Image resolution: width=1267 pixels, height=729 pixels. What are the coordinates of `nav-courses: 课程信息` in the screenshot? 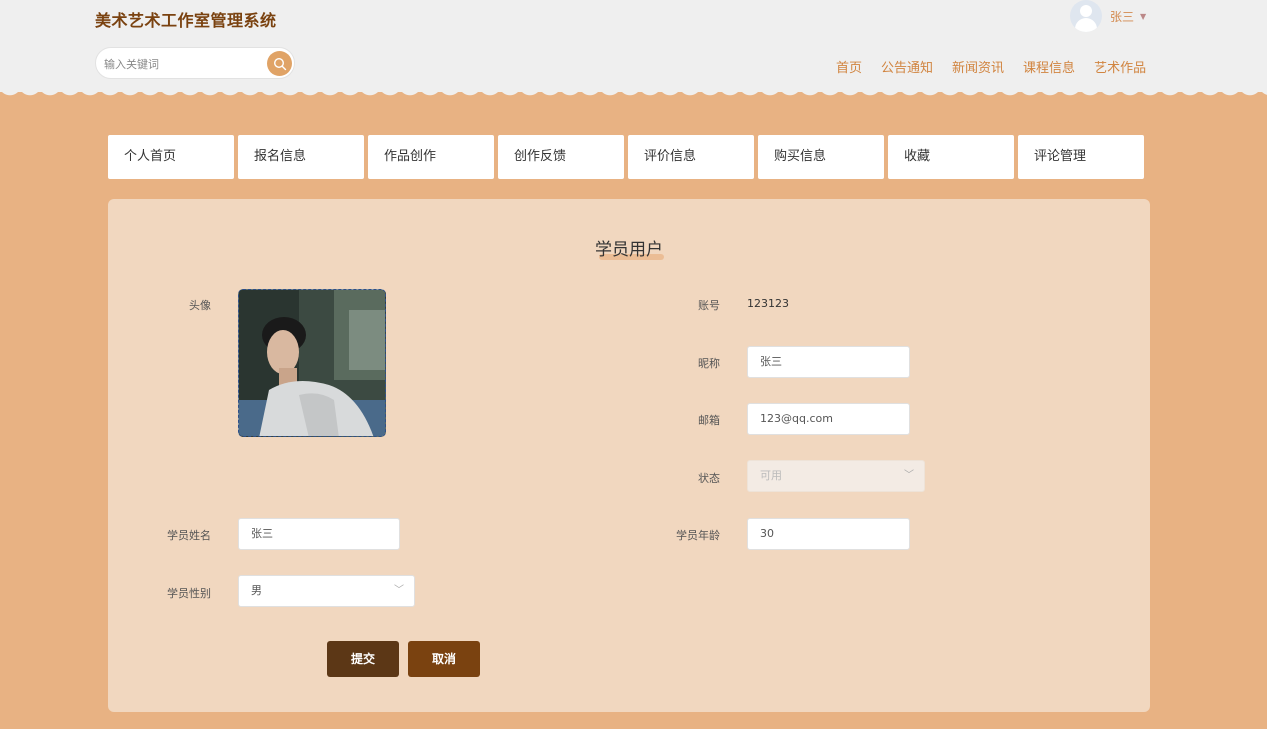 It's located at (1049, 66).